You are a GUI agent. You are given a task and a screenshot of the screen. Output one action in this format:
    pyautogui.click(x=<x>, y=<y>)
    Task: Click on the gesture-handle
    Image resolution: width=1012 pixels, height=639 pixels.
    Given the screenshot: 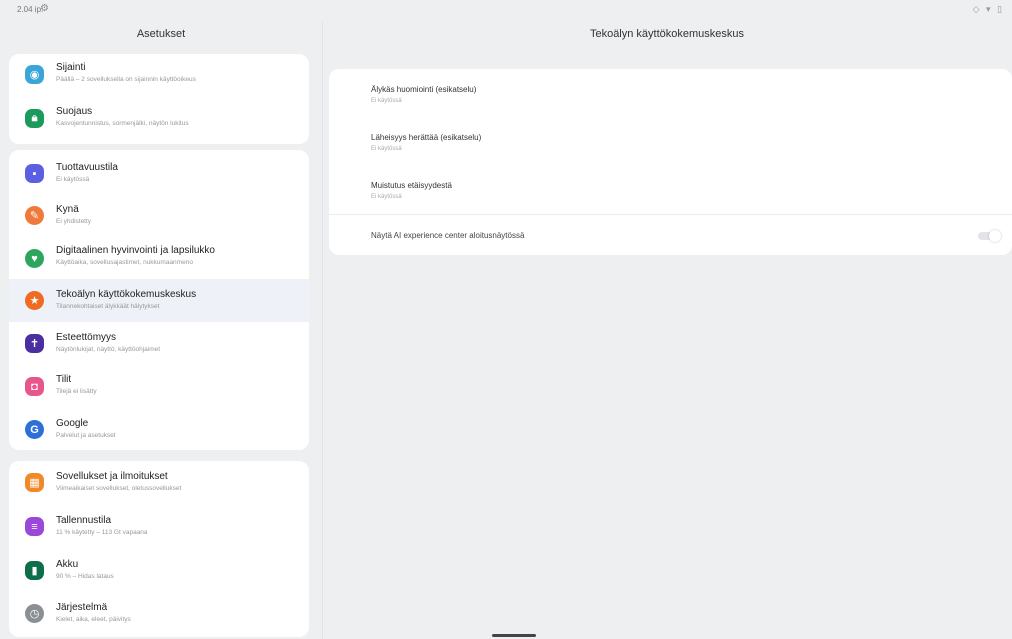 What is the action you would take?
    pyautogui.click(x=514, y=635)
    